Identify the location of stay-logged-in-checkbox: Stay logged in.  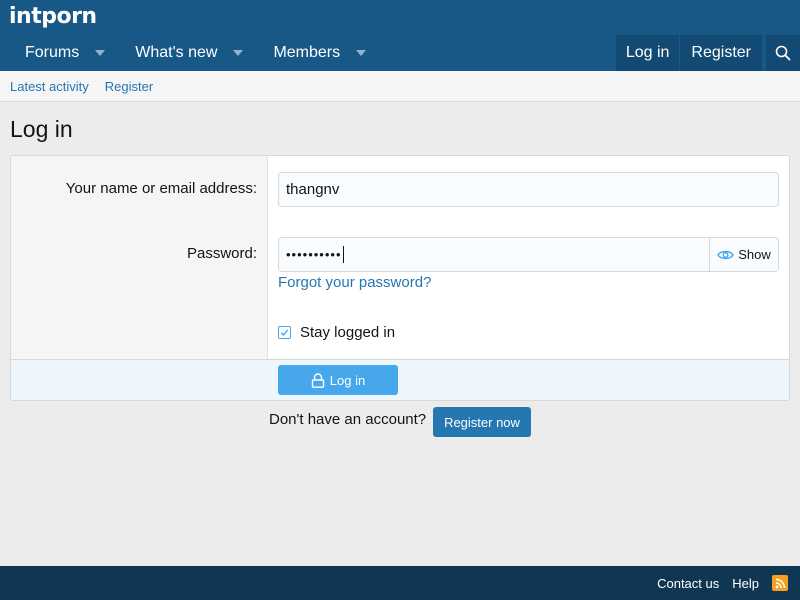
(336, 332).